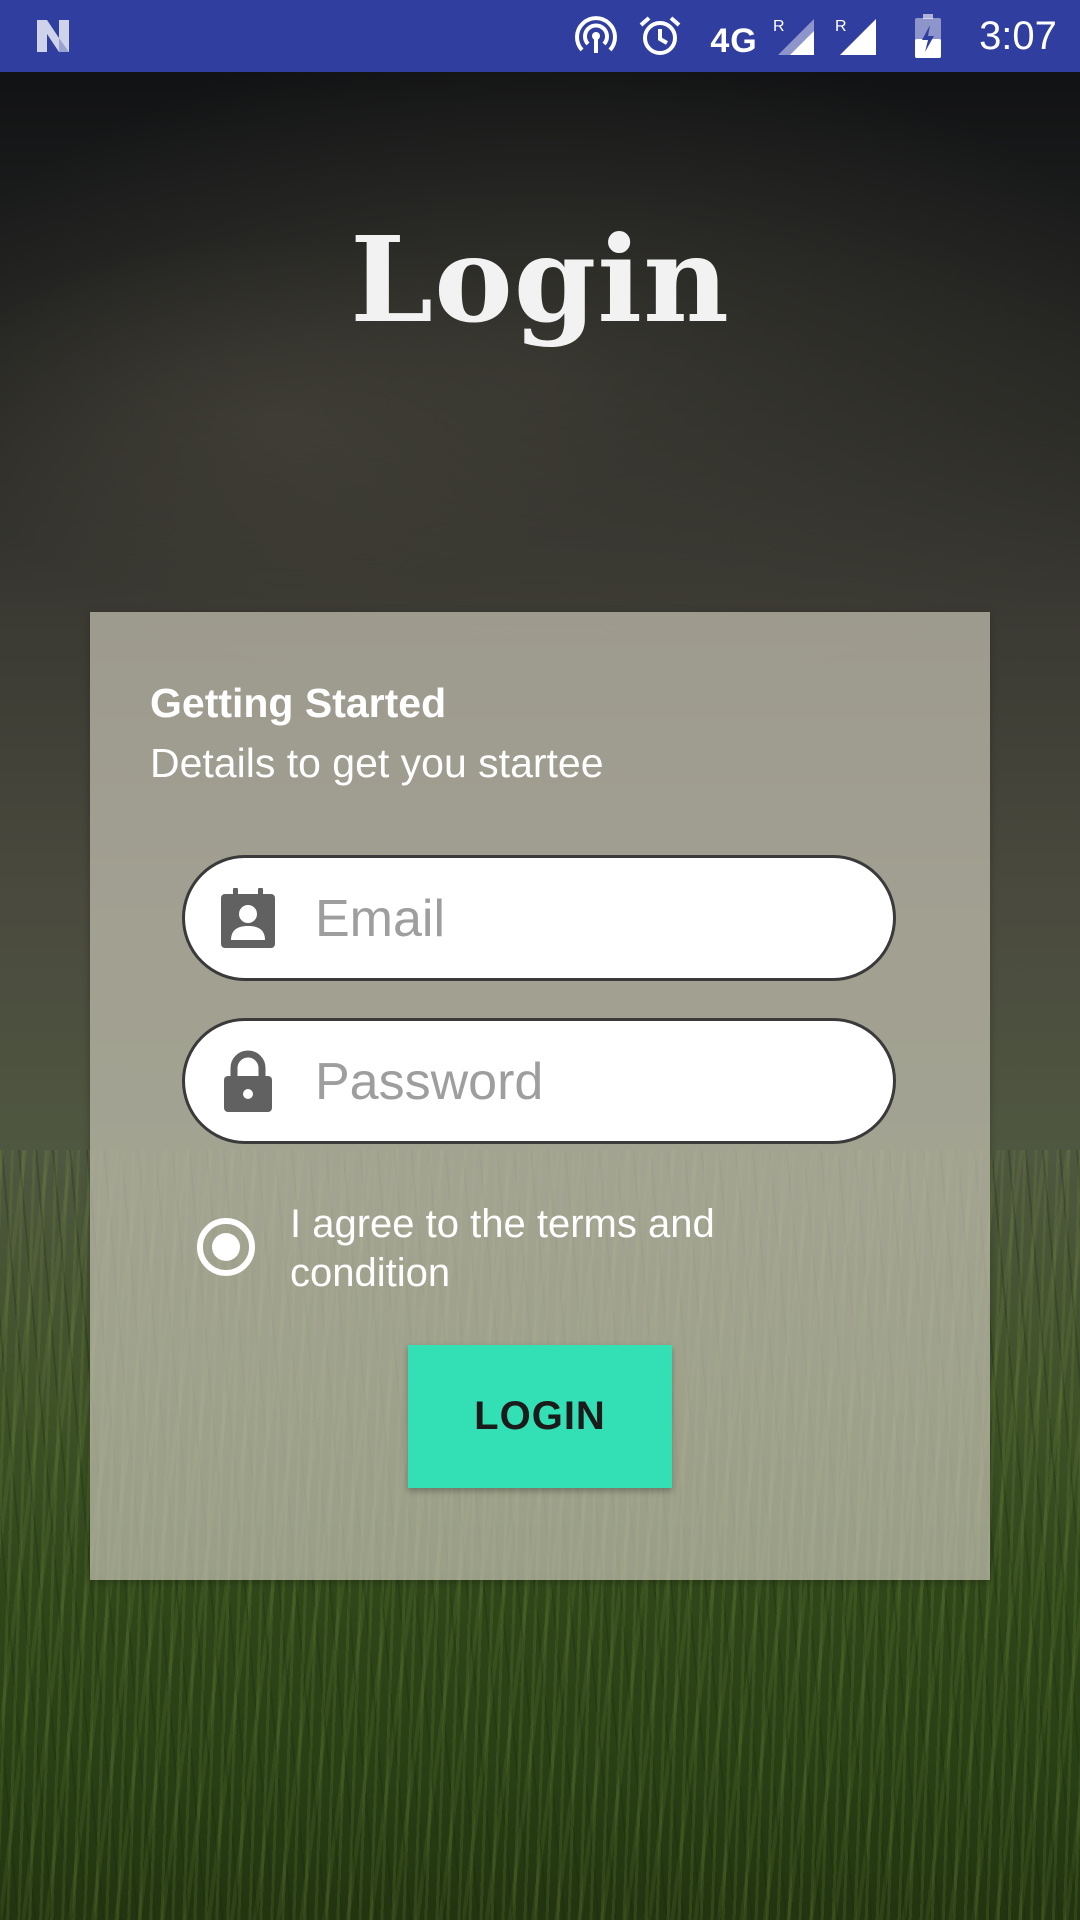  I want to click on card-heading: Getting Started, so click(298, 703).